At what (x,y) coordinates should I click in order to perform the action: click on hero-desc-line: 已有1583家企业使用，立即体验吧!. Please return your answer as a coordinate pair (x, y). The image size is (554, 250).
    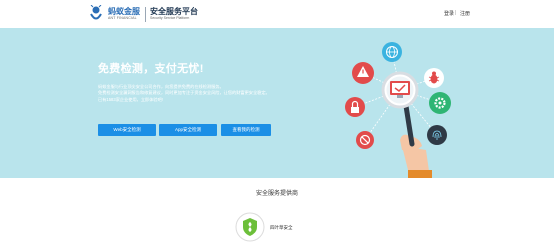
    Looking at the image, I should click on (130, 99).